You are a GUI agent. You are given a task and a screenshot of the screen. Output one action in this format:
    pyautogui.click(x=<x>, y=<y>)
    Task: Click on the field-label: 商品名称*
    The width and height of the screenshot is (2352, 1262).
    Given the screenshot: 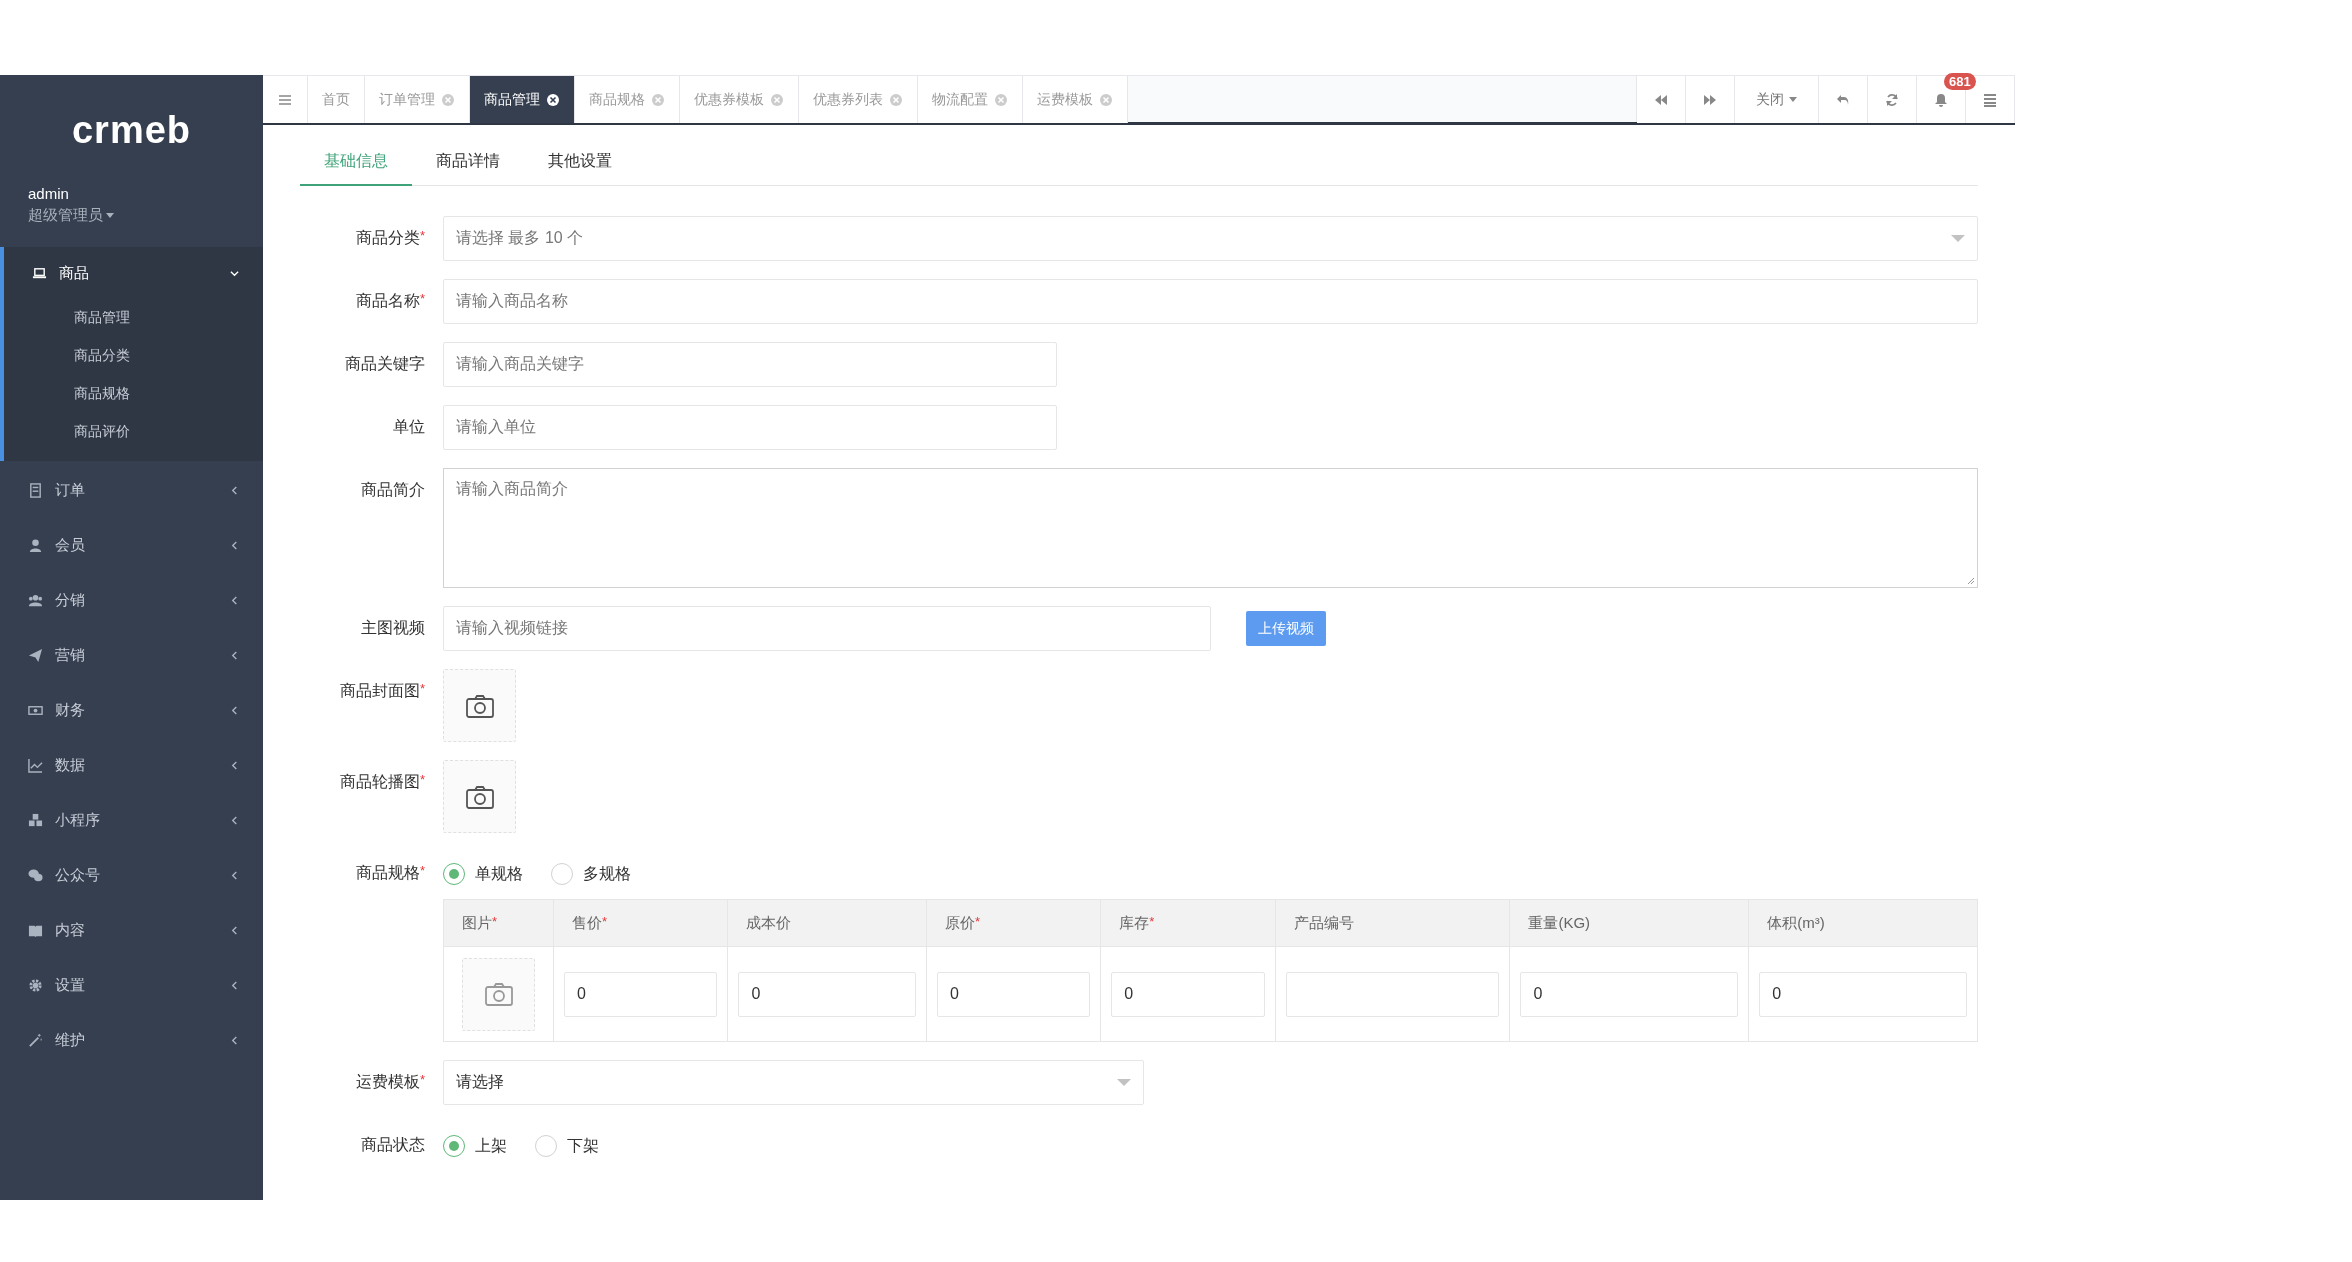 What is the action you would take?
    pyautogui.click(x=389, y=300)
    